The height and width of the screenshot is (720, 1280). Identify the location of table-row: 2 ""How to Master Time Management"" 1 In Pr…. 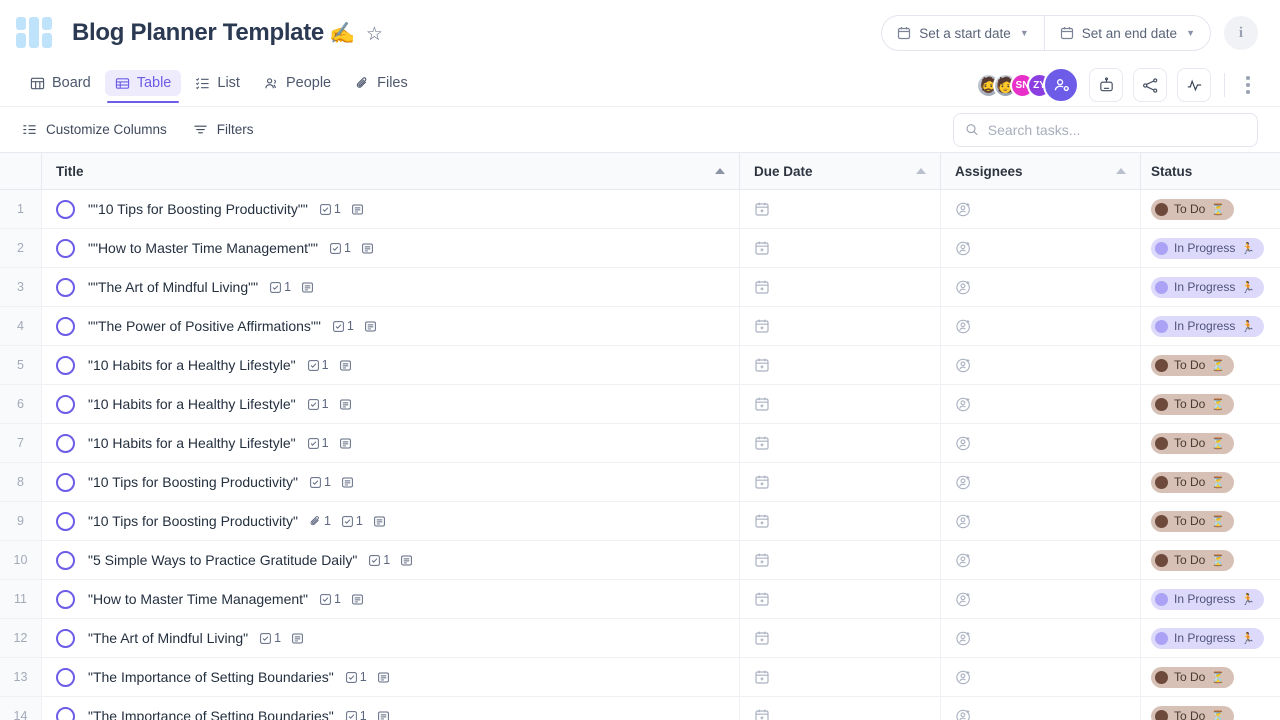
(640, 248).